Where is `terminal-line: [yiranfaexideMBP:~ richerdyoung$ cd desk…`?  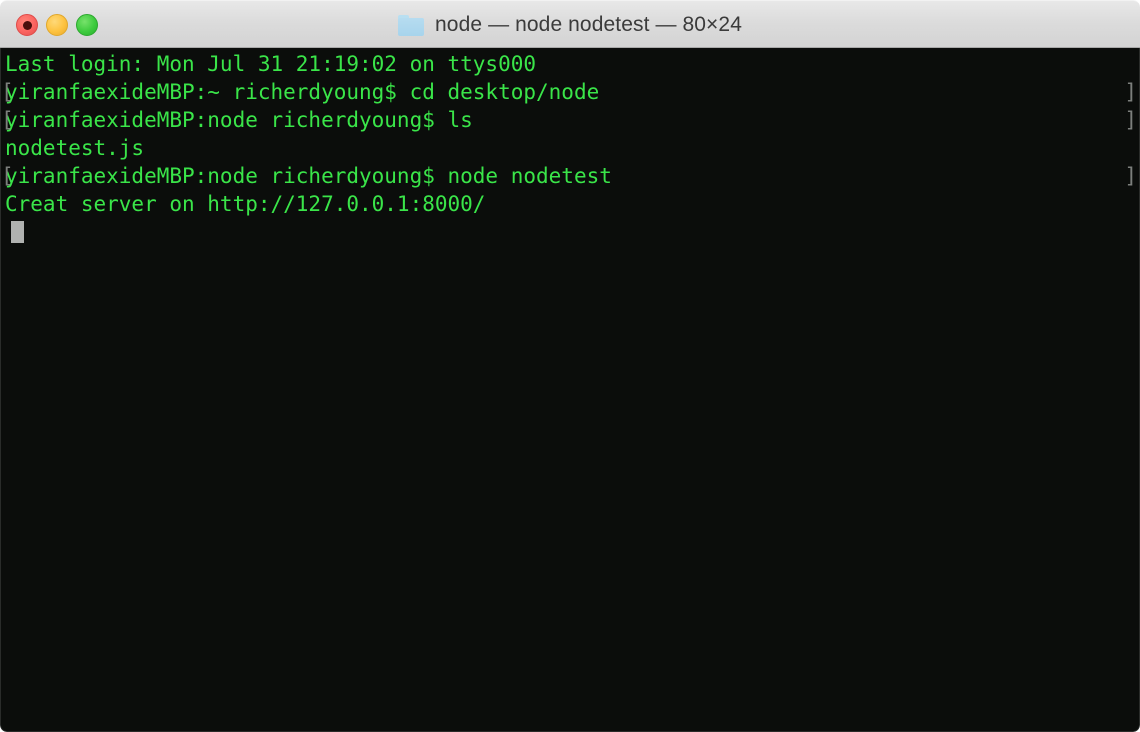
terminal-line: [yiranfaexideMBP:~ richerdyoung$ cd desk… is located at coordinates (570, 92).